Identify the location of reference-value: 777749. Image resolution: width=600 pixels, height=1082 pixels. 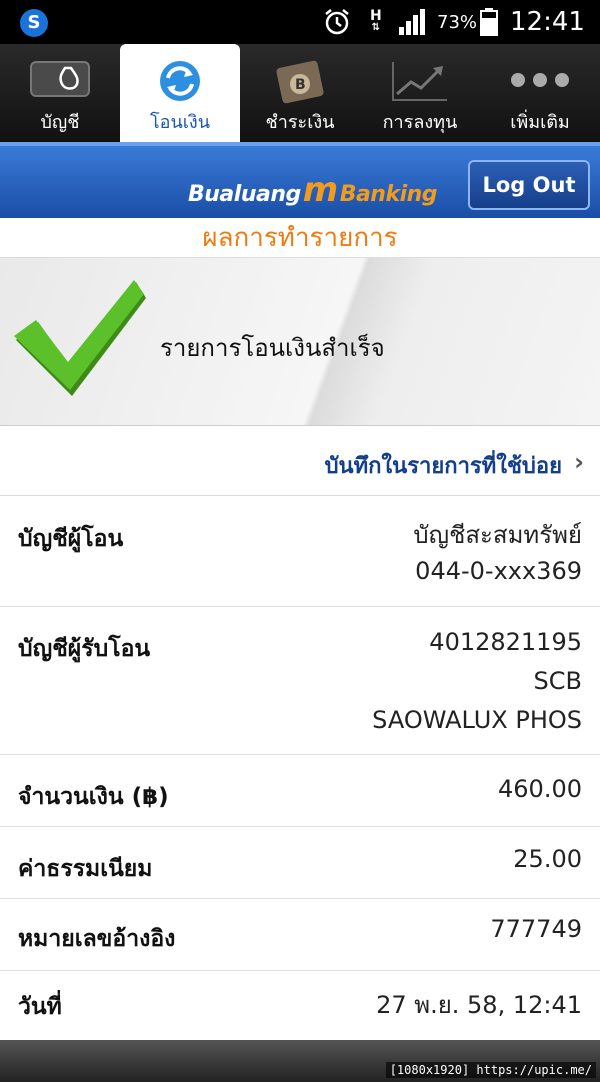
(536, 929).